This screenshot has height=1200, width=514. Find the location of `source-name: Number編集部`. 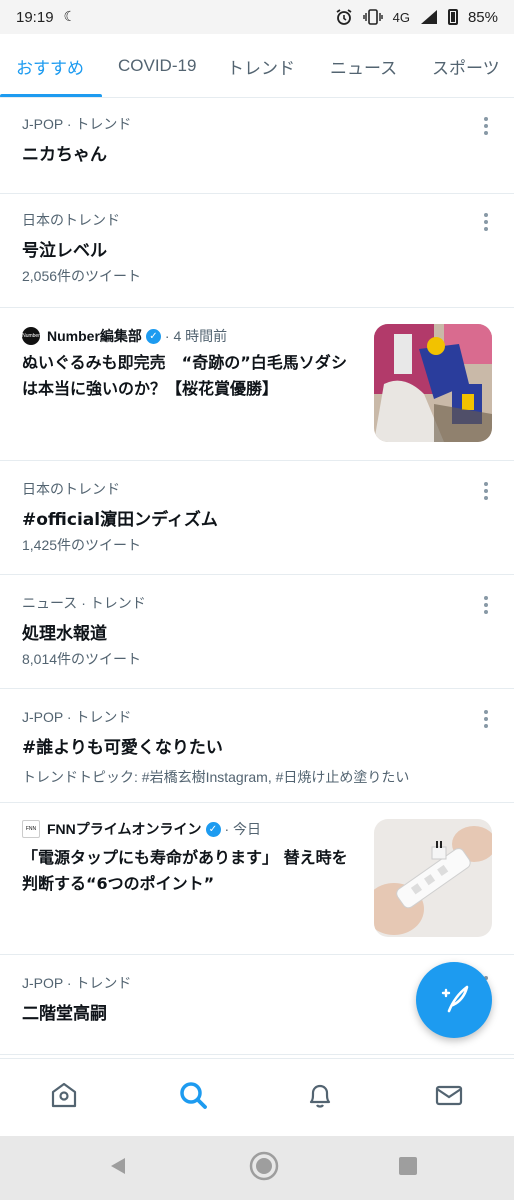

source-name: Number編集部 is located at coordinates (94, 336).